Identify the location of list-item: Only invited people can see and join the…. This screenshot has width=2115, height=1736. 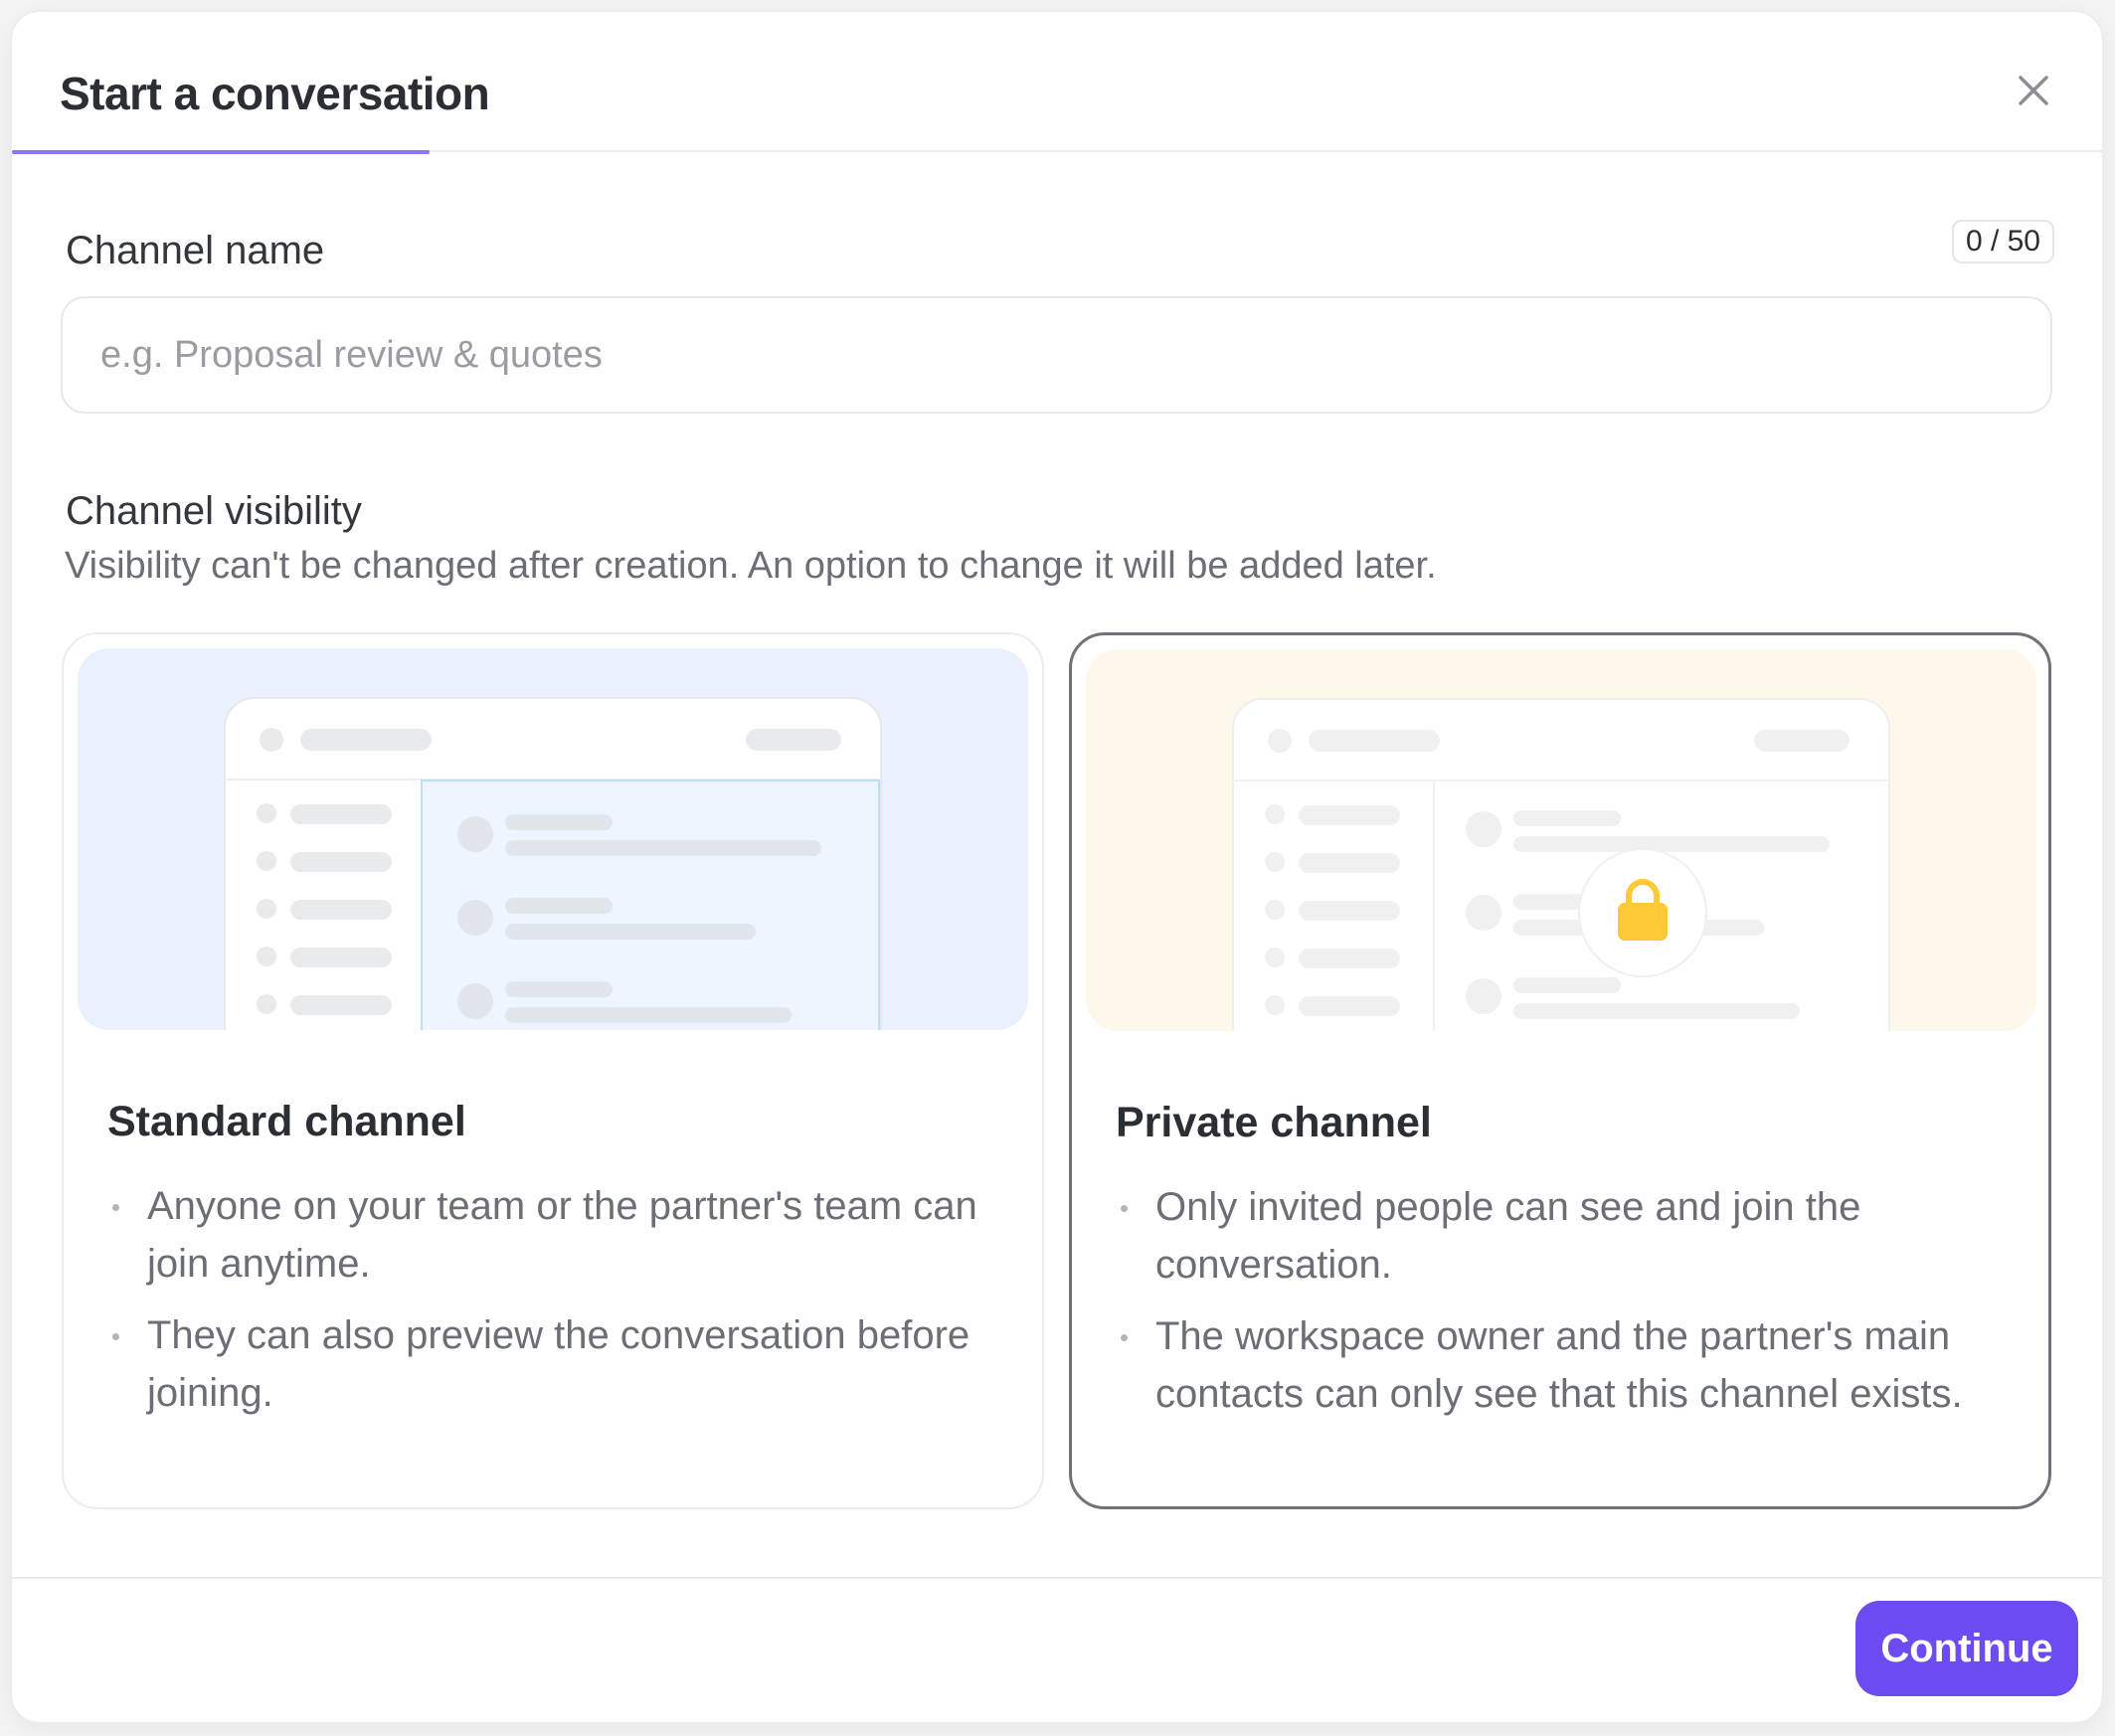
(1563, 1236).